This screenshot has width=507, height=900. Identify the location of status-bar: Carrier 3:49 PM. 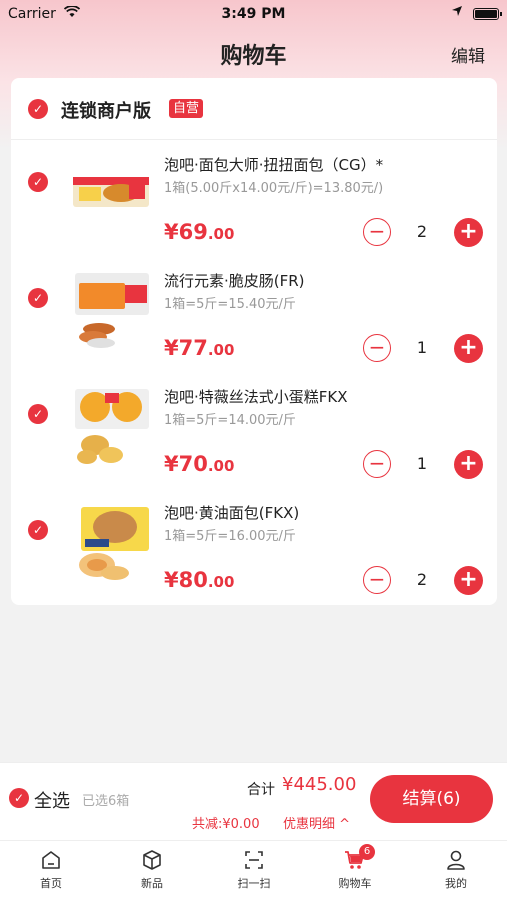
(253, 14).